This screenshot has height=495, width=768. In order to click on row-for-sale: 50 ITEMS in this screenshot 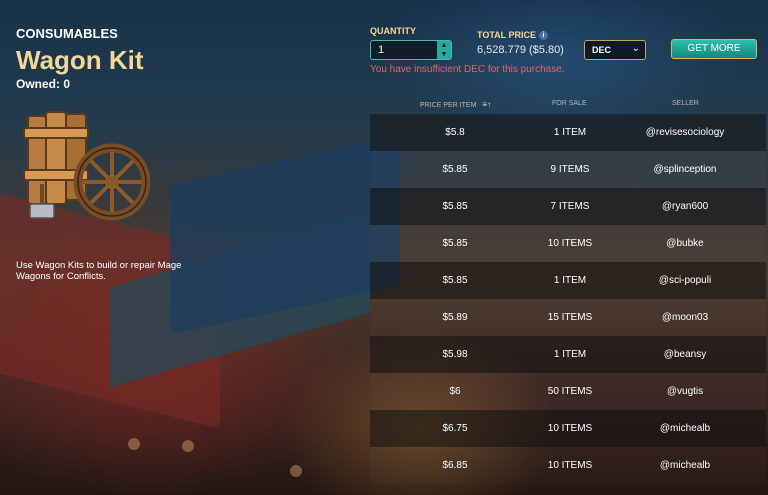, I will do `click(570, 391)`.